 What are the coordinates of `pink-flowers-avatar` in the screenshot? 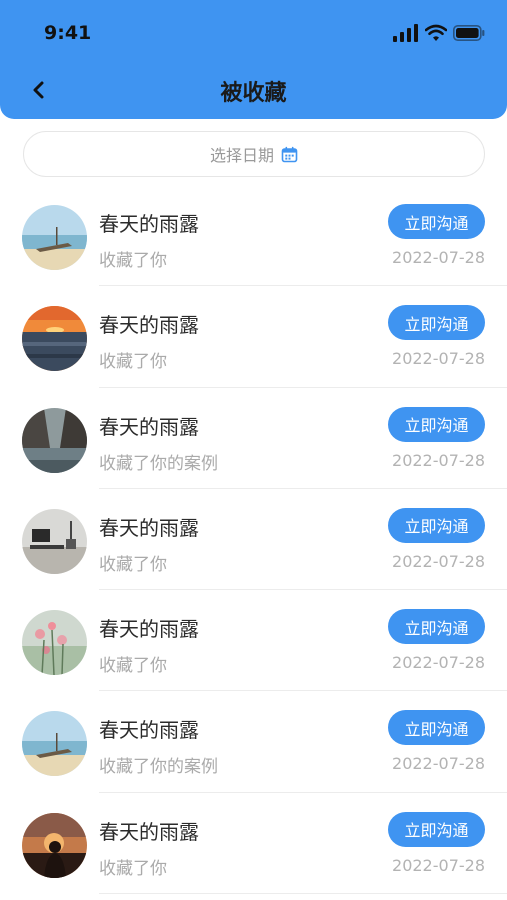 It's located at (54, 643).